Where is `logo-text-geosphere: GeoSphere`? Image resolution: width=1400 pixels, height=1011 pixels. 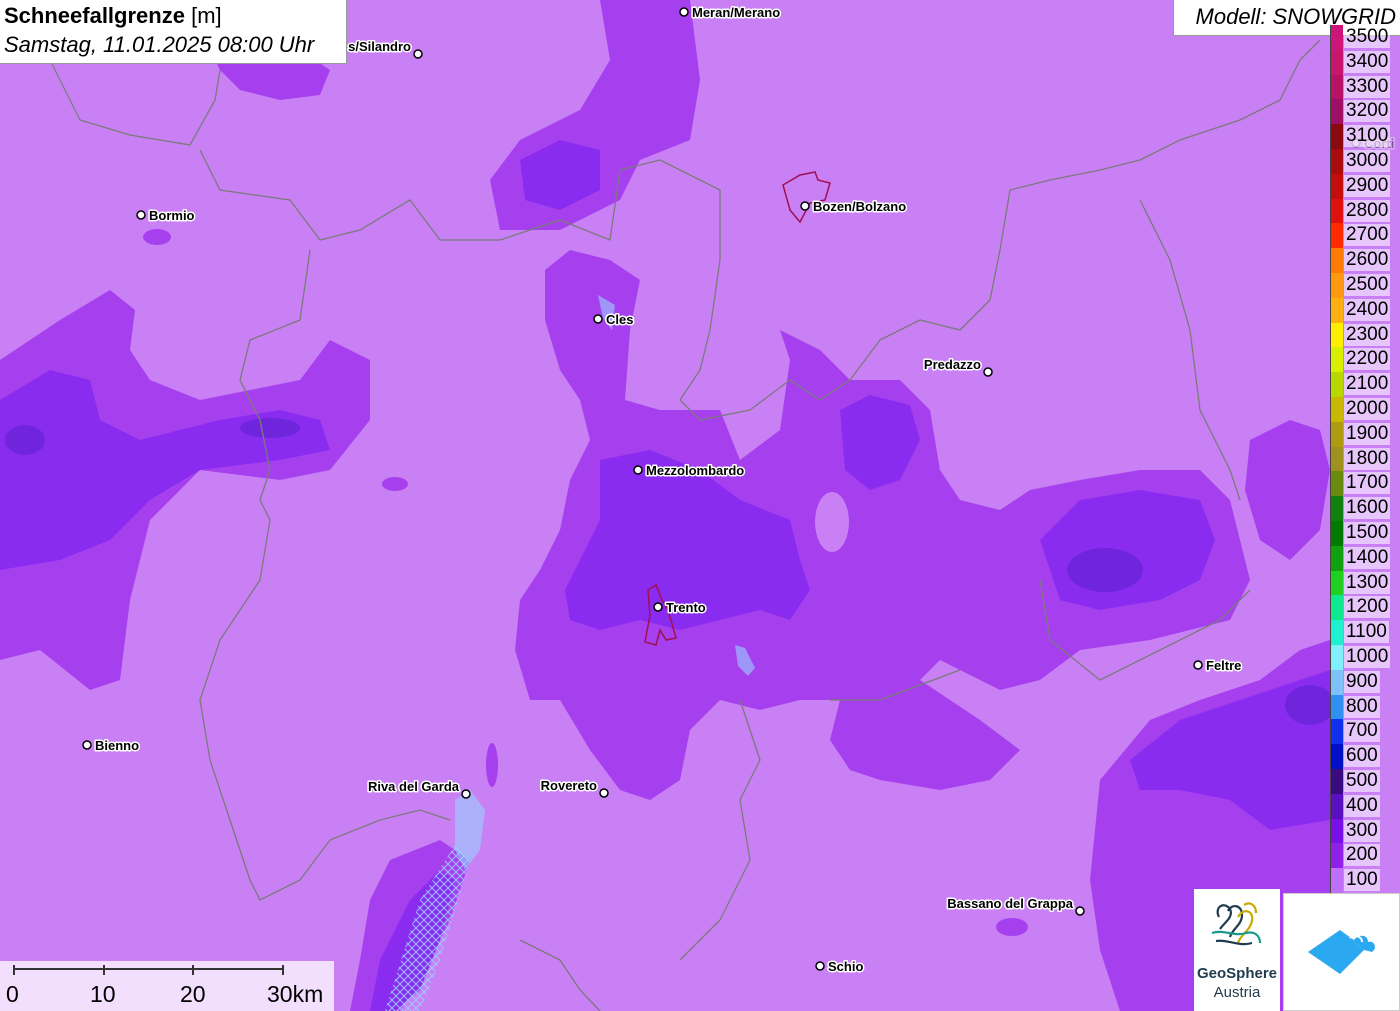 logo-text-geosphere: GeoSphere is located at coordinates (1237, 973).